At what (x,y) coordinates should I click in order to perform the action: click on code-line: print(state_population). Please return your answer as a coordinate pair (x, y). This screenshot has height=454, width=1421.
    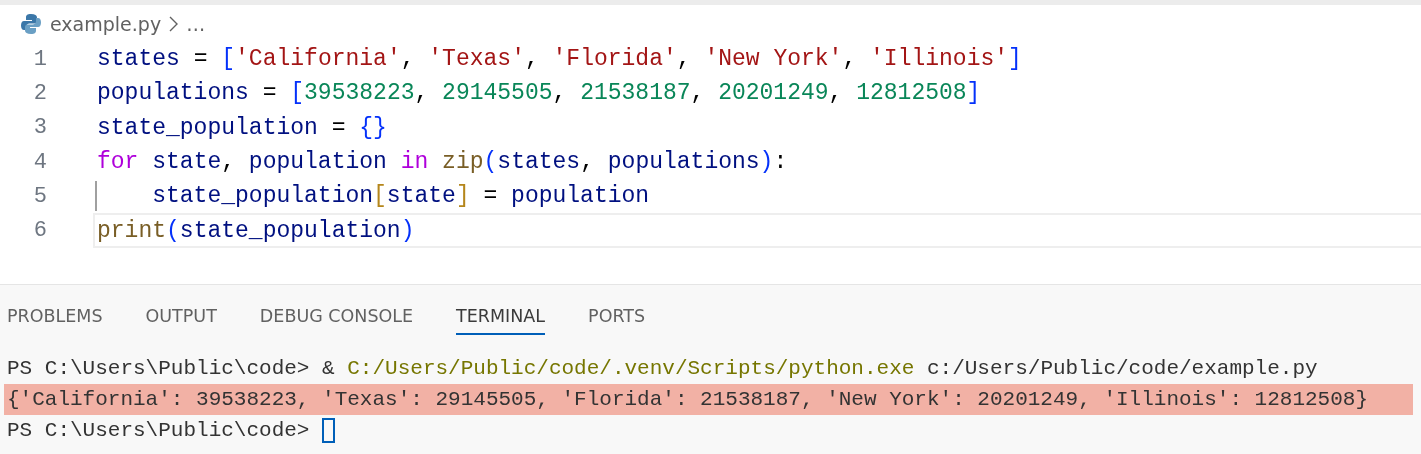
    Looking at the image, I should click on (757, 230).